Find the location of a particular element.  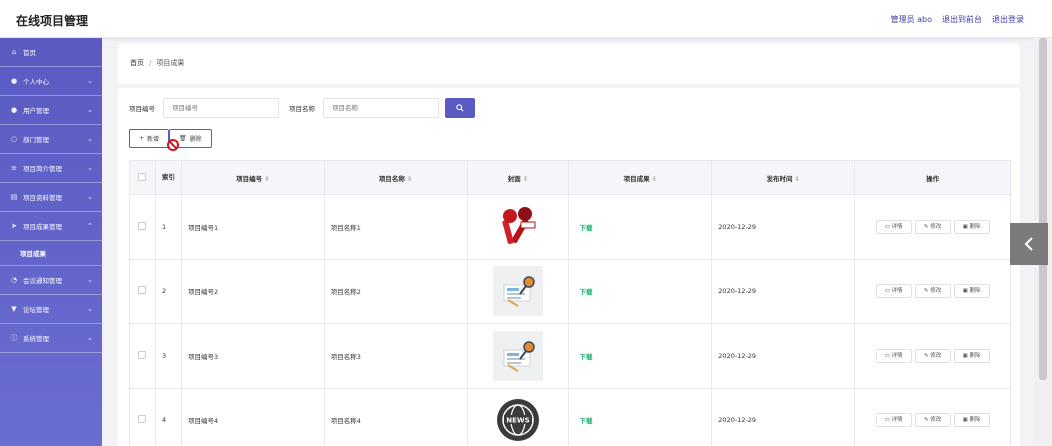

user-icon: ● is located at coordinates (14, 81).